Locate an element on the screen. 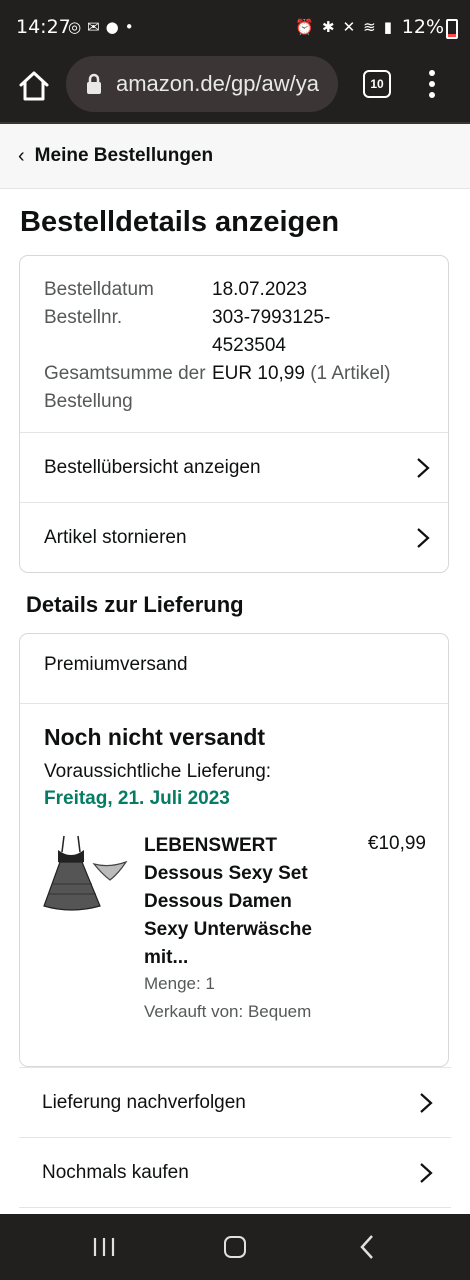 The image size is (470, 1280). notification-icons: ◎ ✉ ● • is located at coordinates (101, 27).